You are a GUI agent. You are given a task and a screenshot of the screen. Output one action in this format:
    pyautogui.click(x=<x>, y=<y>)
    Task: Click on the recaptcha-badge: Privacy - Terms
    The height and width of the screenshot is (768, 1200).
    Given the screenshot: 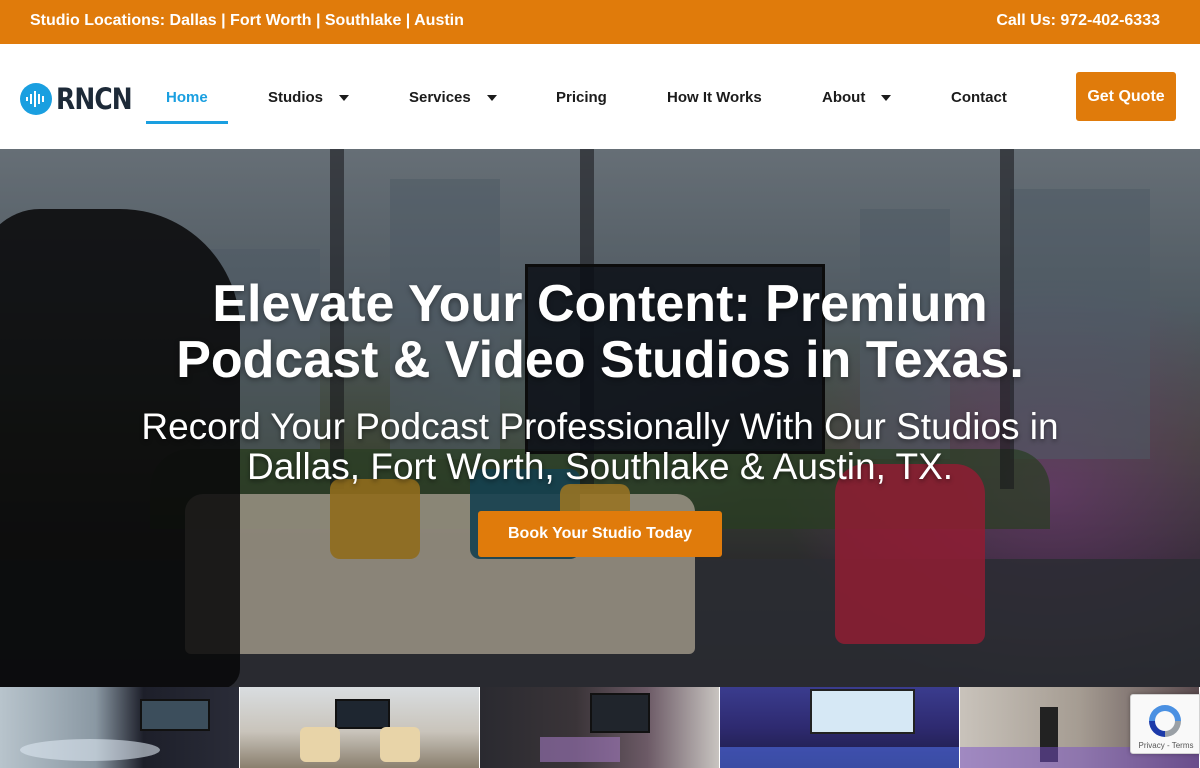 What is the action you would take?
    pyautogui.click(x=1165, y=724)
    